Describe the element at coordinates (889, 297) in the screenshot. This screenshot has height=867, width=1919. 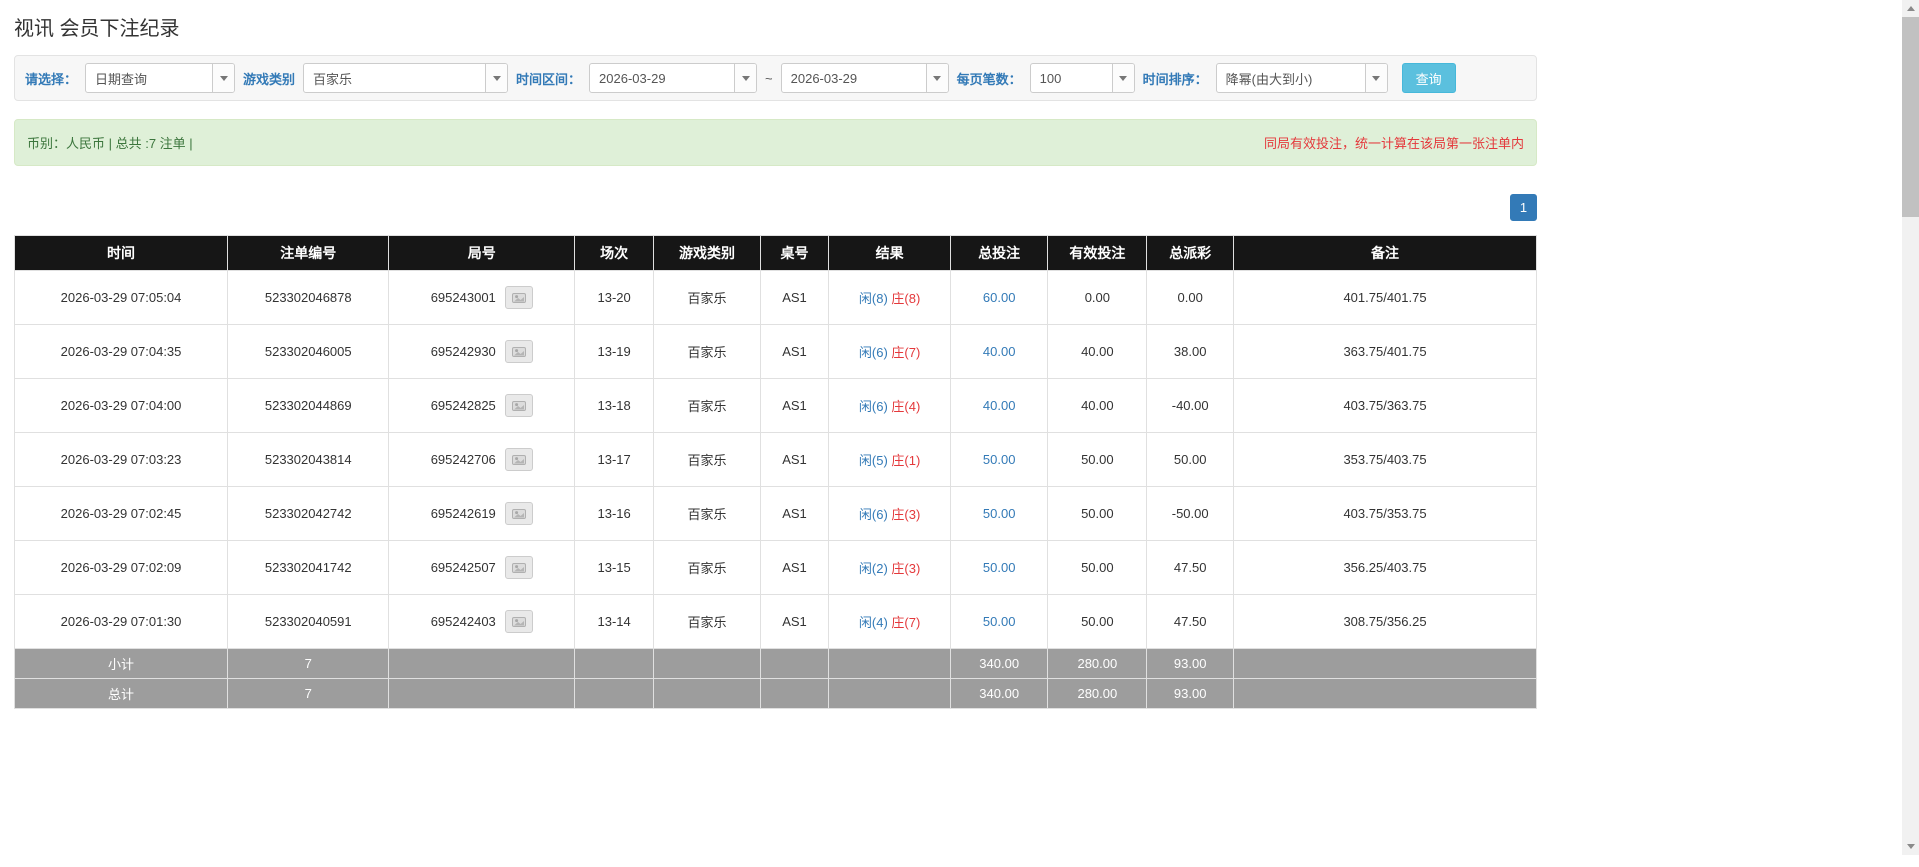
I see `cell-result: 闲(8) 庄(8)` at that location.